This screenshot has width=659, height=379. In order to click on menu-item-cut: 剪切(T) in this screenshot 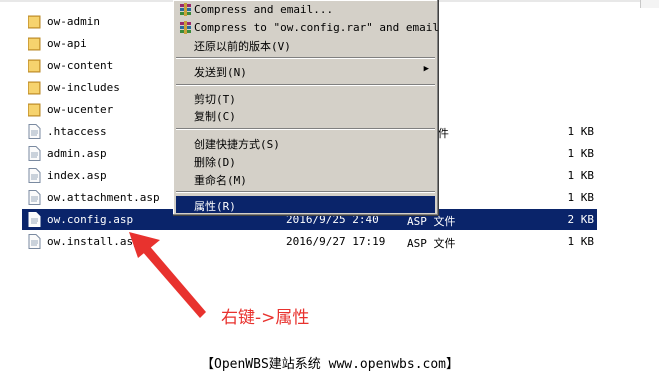, I will do `click(305, 97)`.